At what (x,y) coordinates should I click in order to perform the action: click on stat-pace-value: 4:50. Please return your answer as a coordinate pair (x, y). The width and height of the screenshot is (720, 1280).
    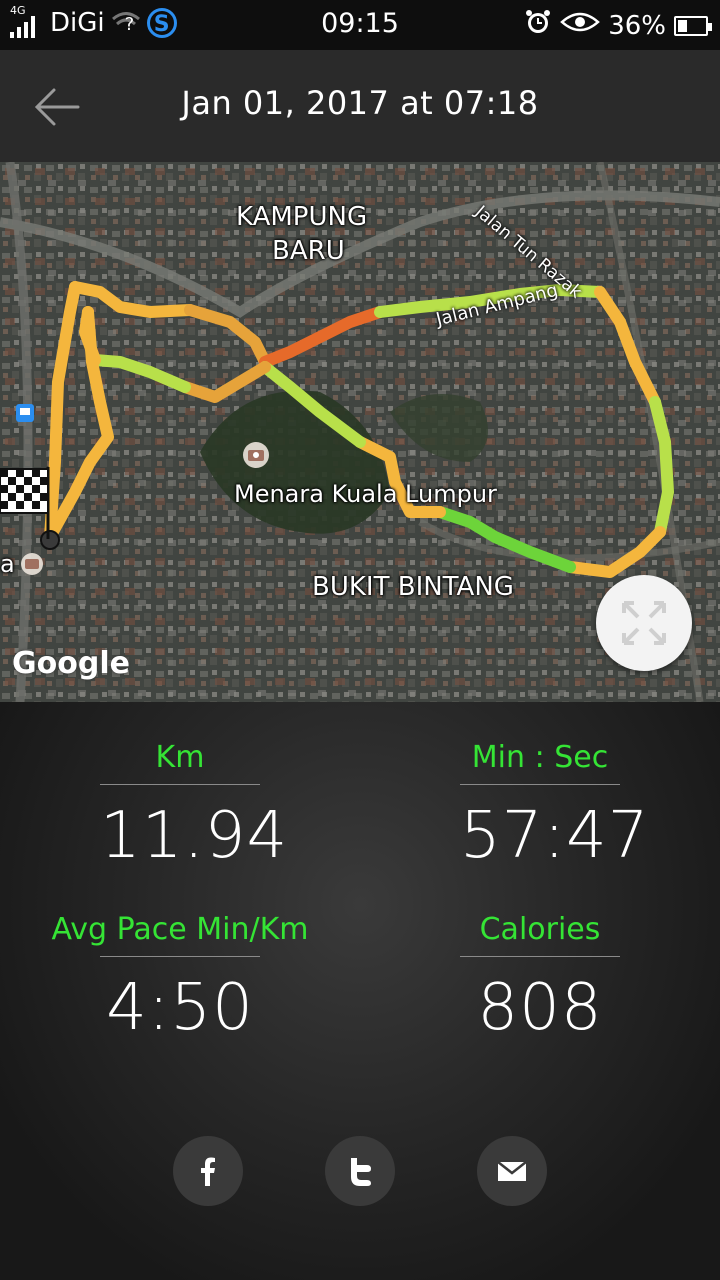
    Looking at the image, I should click on (180, 1008).